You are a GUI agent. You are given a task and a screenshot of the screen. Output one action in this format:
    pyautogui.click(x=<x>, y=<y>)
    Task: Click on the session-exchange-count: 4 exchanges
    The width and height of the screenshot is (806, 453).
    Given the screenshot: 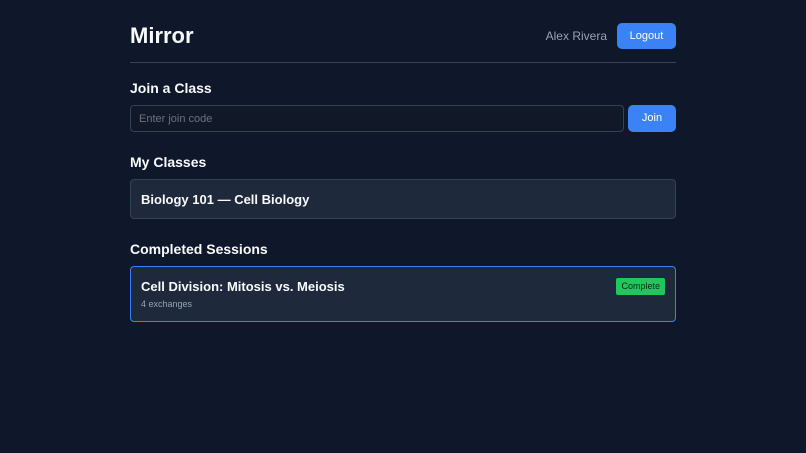 What is the action you would take?
    pyautogui.click(x=167, y=304)
    